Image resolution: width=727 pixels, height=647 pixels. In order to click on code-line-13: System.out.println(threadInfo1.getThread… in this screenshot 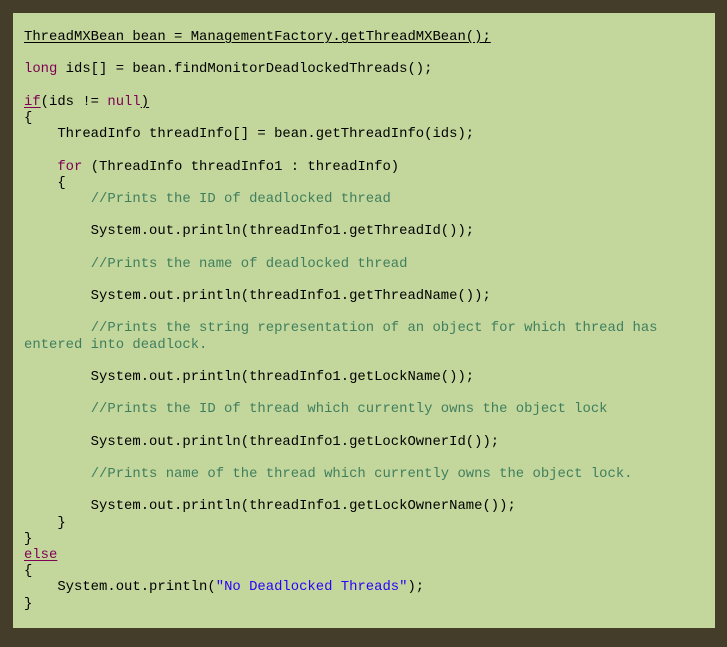, I will do `click(369, 231)`.